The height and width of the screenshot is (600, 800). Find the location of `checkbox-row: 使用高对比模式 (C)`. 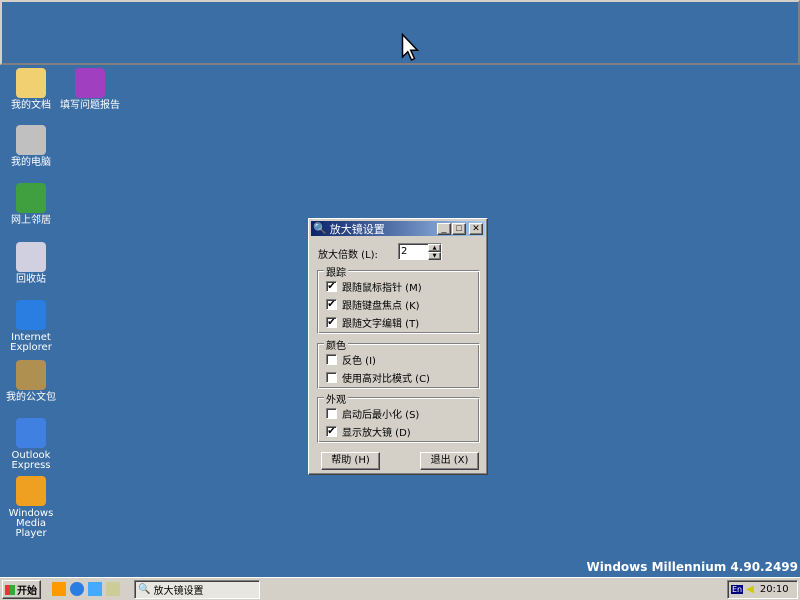

checkbox-row: 使用高对比模式 (C) is located at coordinates (378, 377).